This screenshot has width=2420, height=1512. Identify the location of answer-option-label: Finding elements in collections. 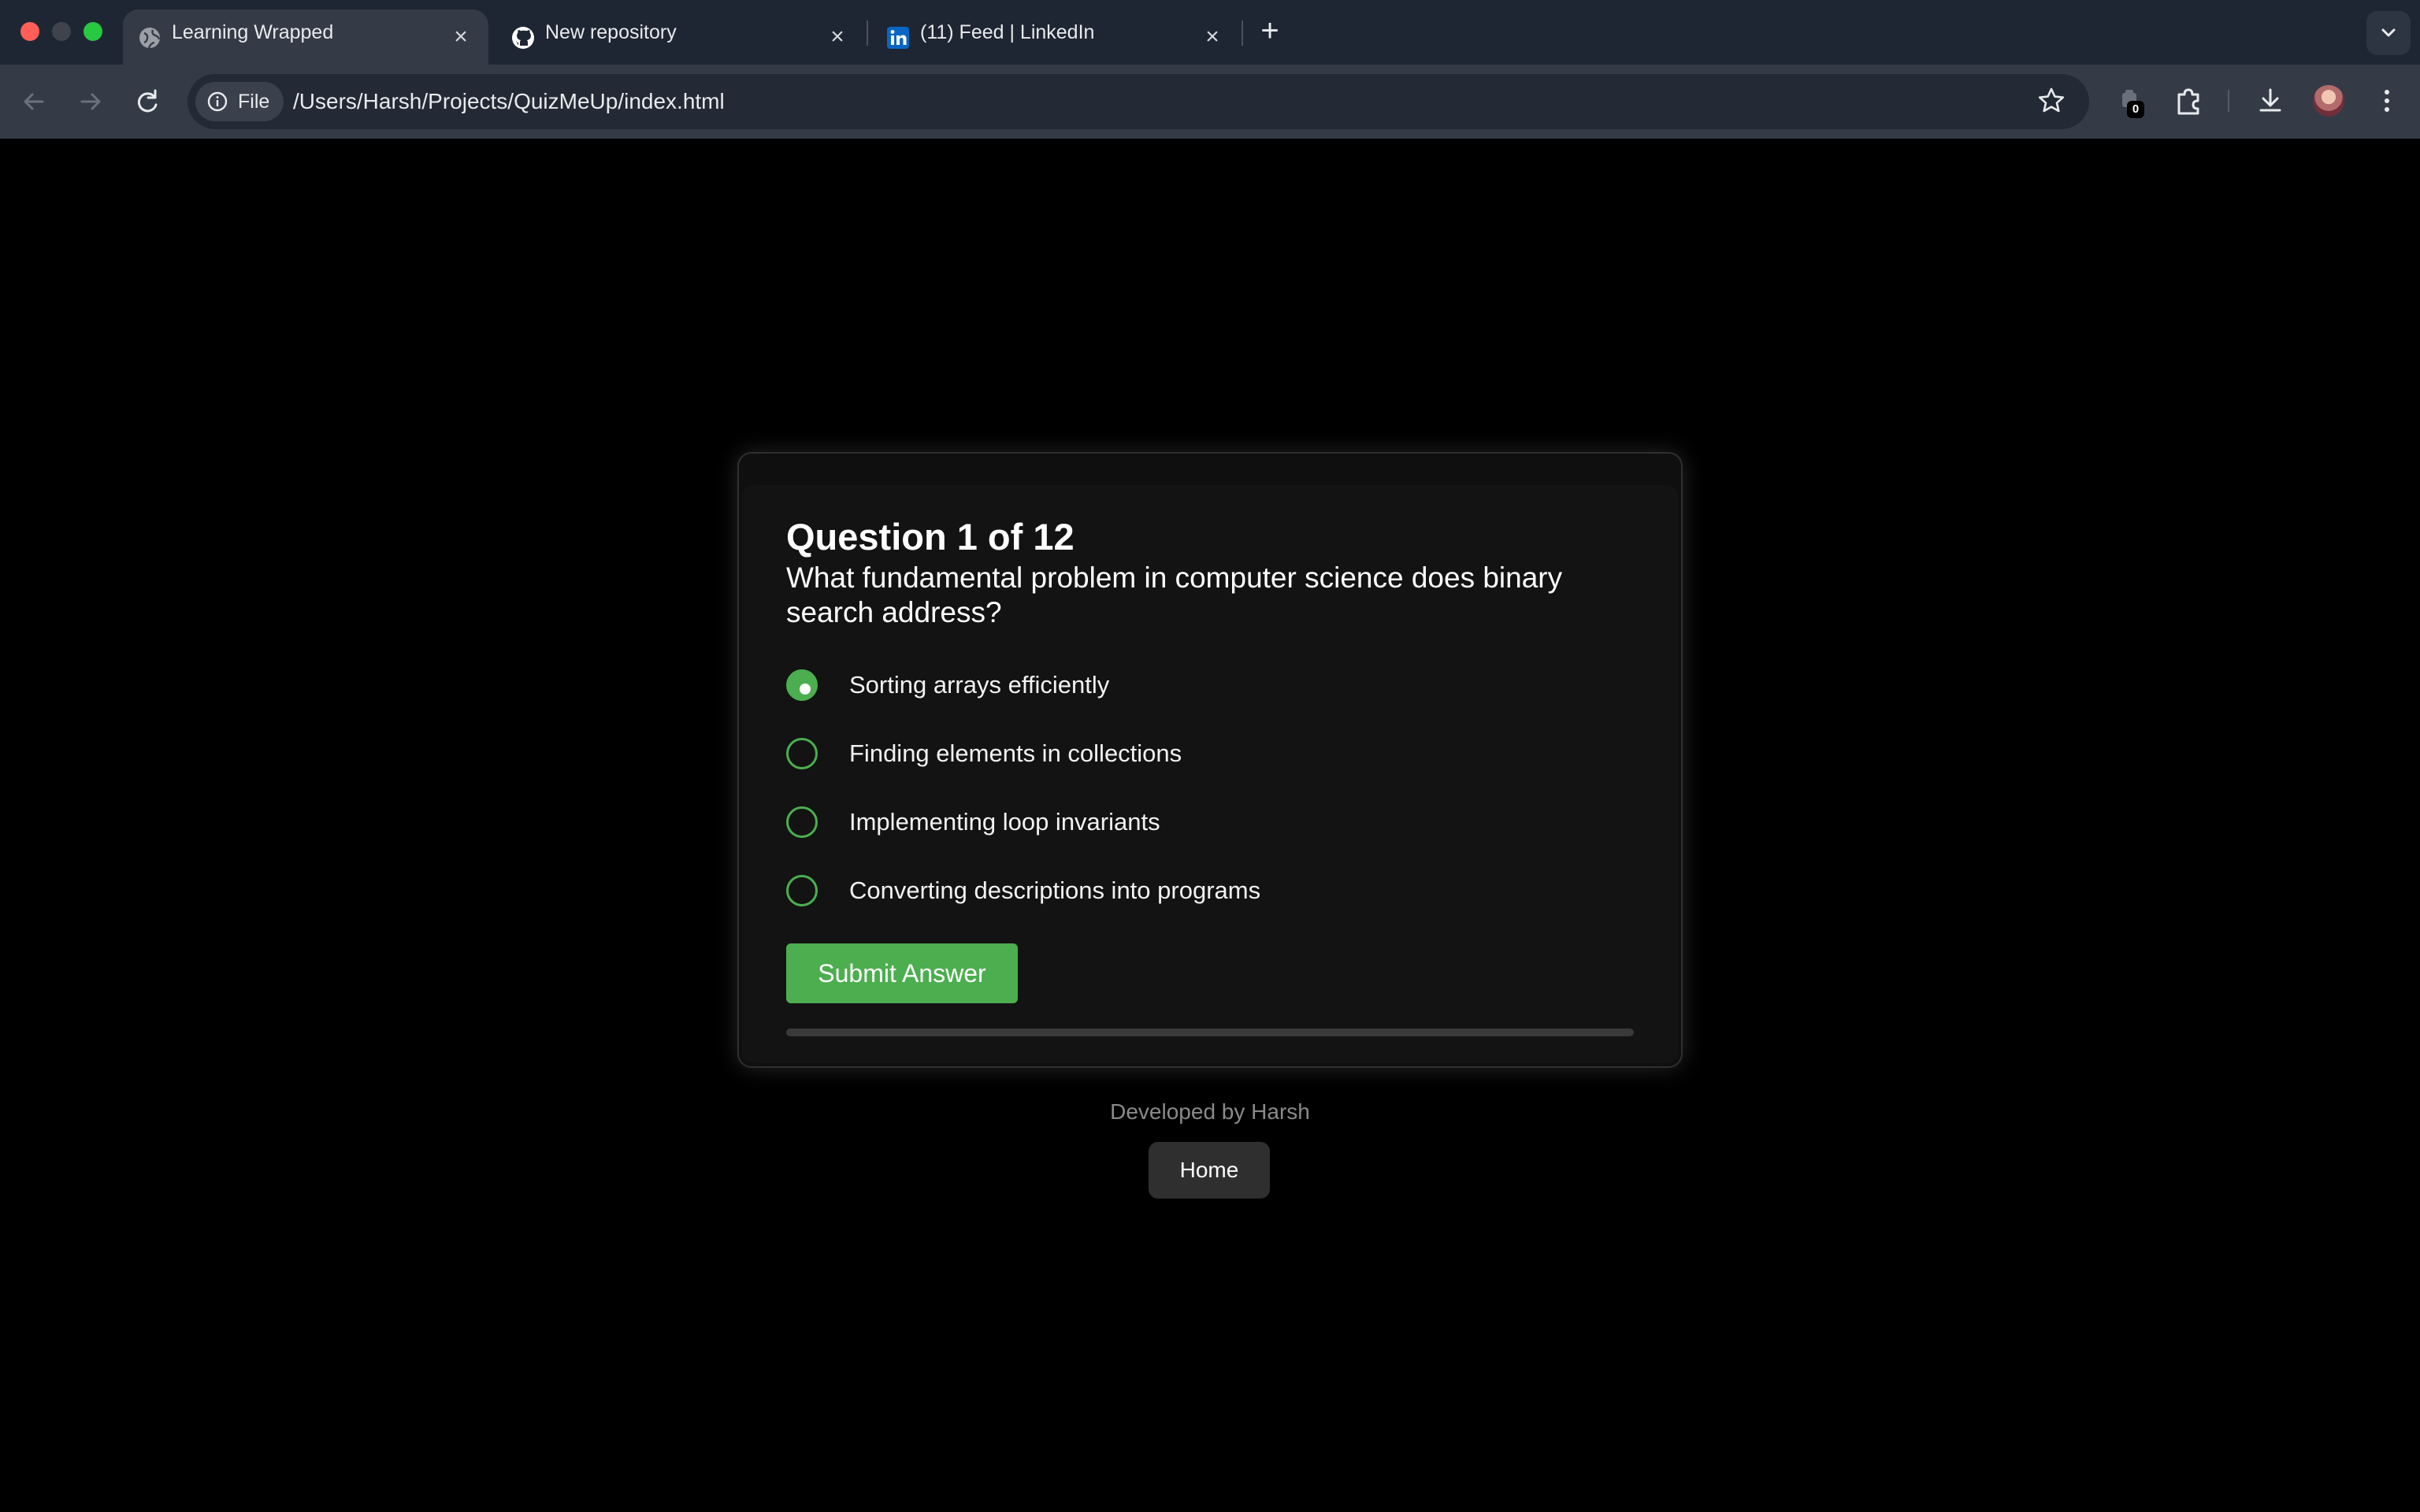
(1016, 753).